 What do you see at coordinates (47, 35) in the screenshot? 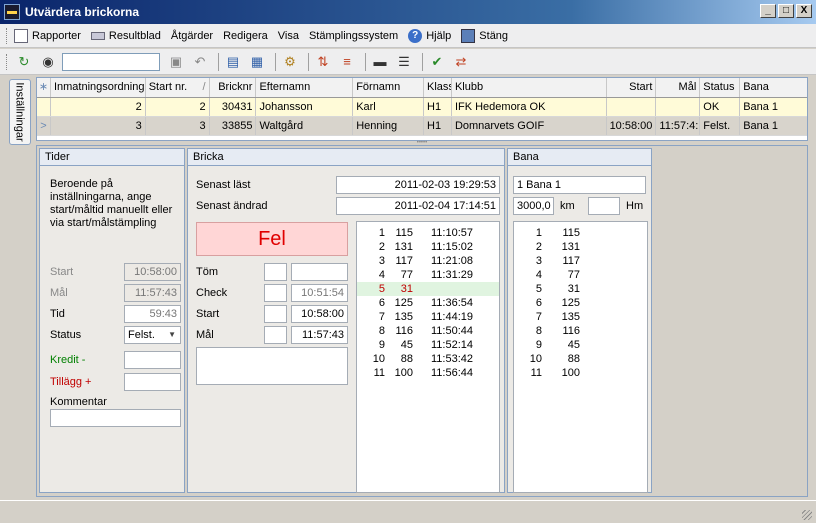
I see `menu-rapporter: Rapporter` at bounding box center [47, 35].